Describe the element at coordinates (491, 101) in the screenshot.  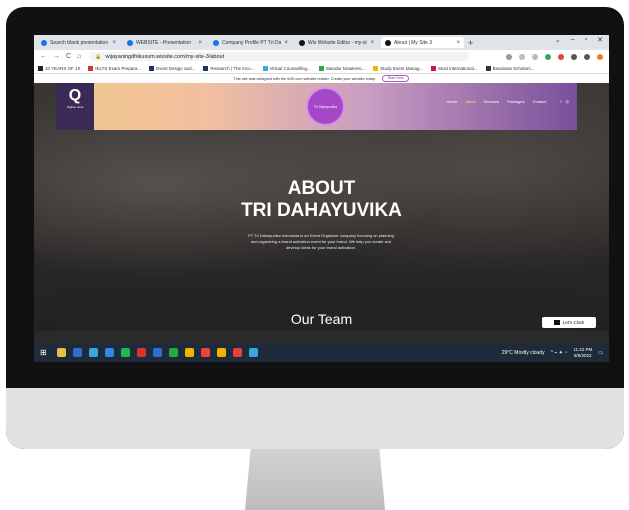
I see `menu-item-services: Services` at that location.